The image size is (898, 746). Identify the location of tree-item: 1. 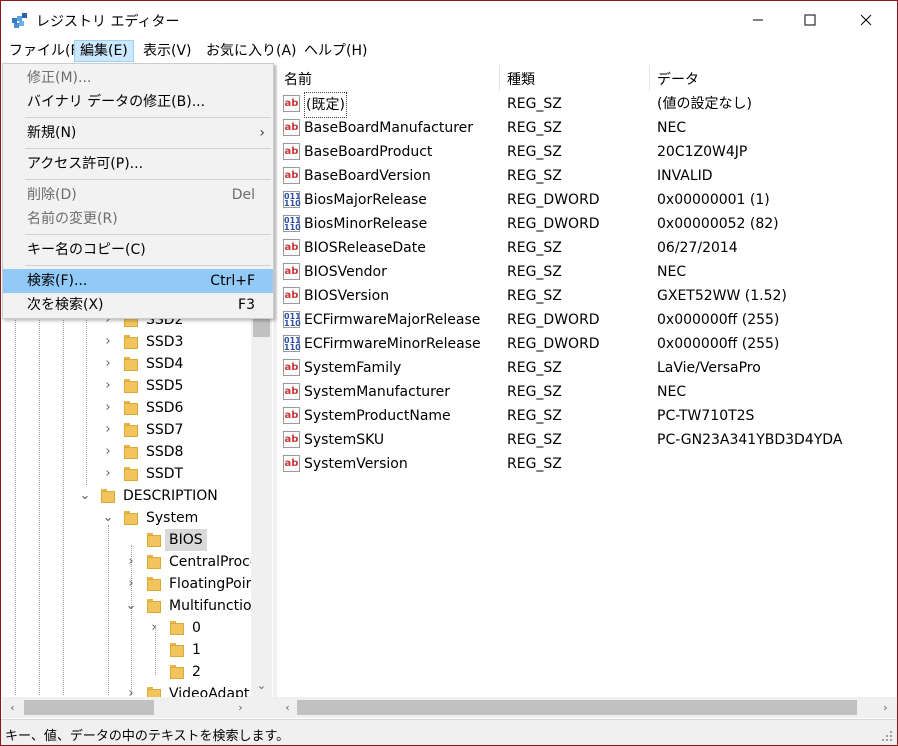
(126, 650).